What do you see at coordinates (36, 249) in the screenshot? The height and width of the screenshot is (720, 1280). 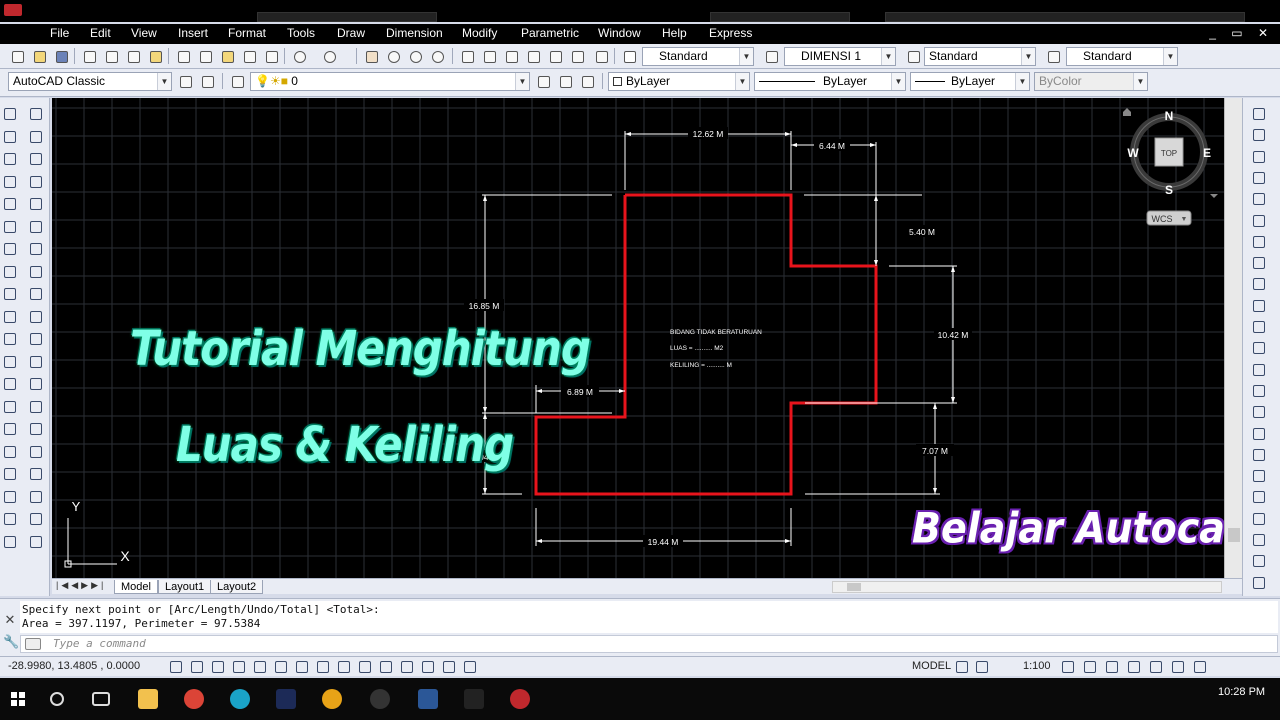 I see `dim-circle-icon` at bounding box center [36, 249].